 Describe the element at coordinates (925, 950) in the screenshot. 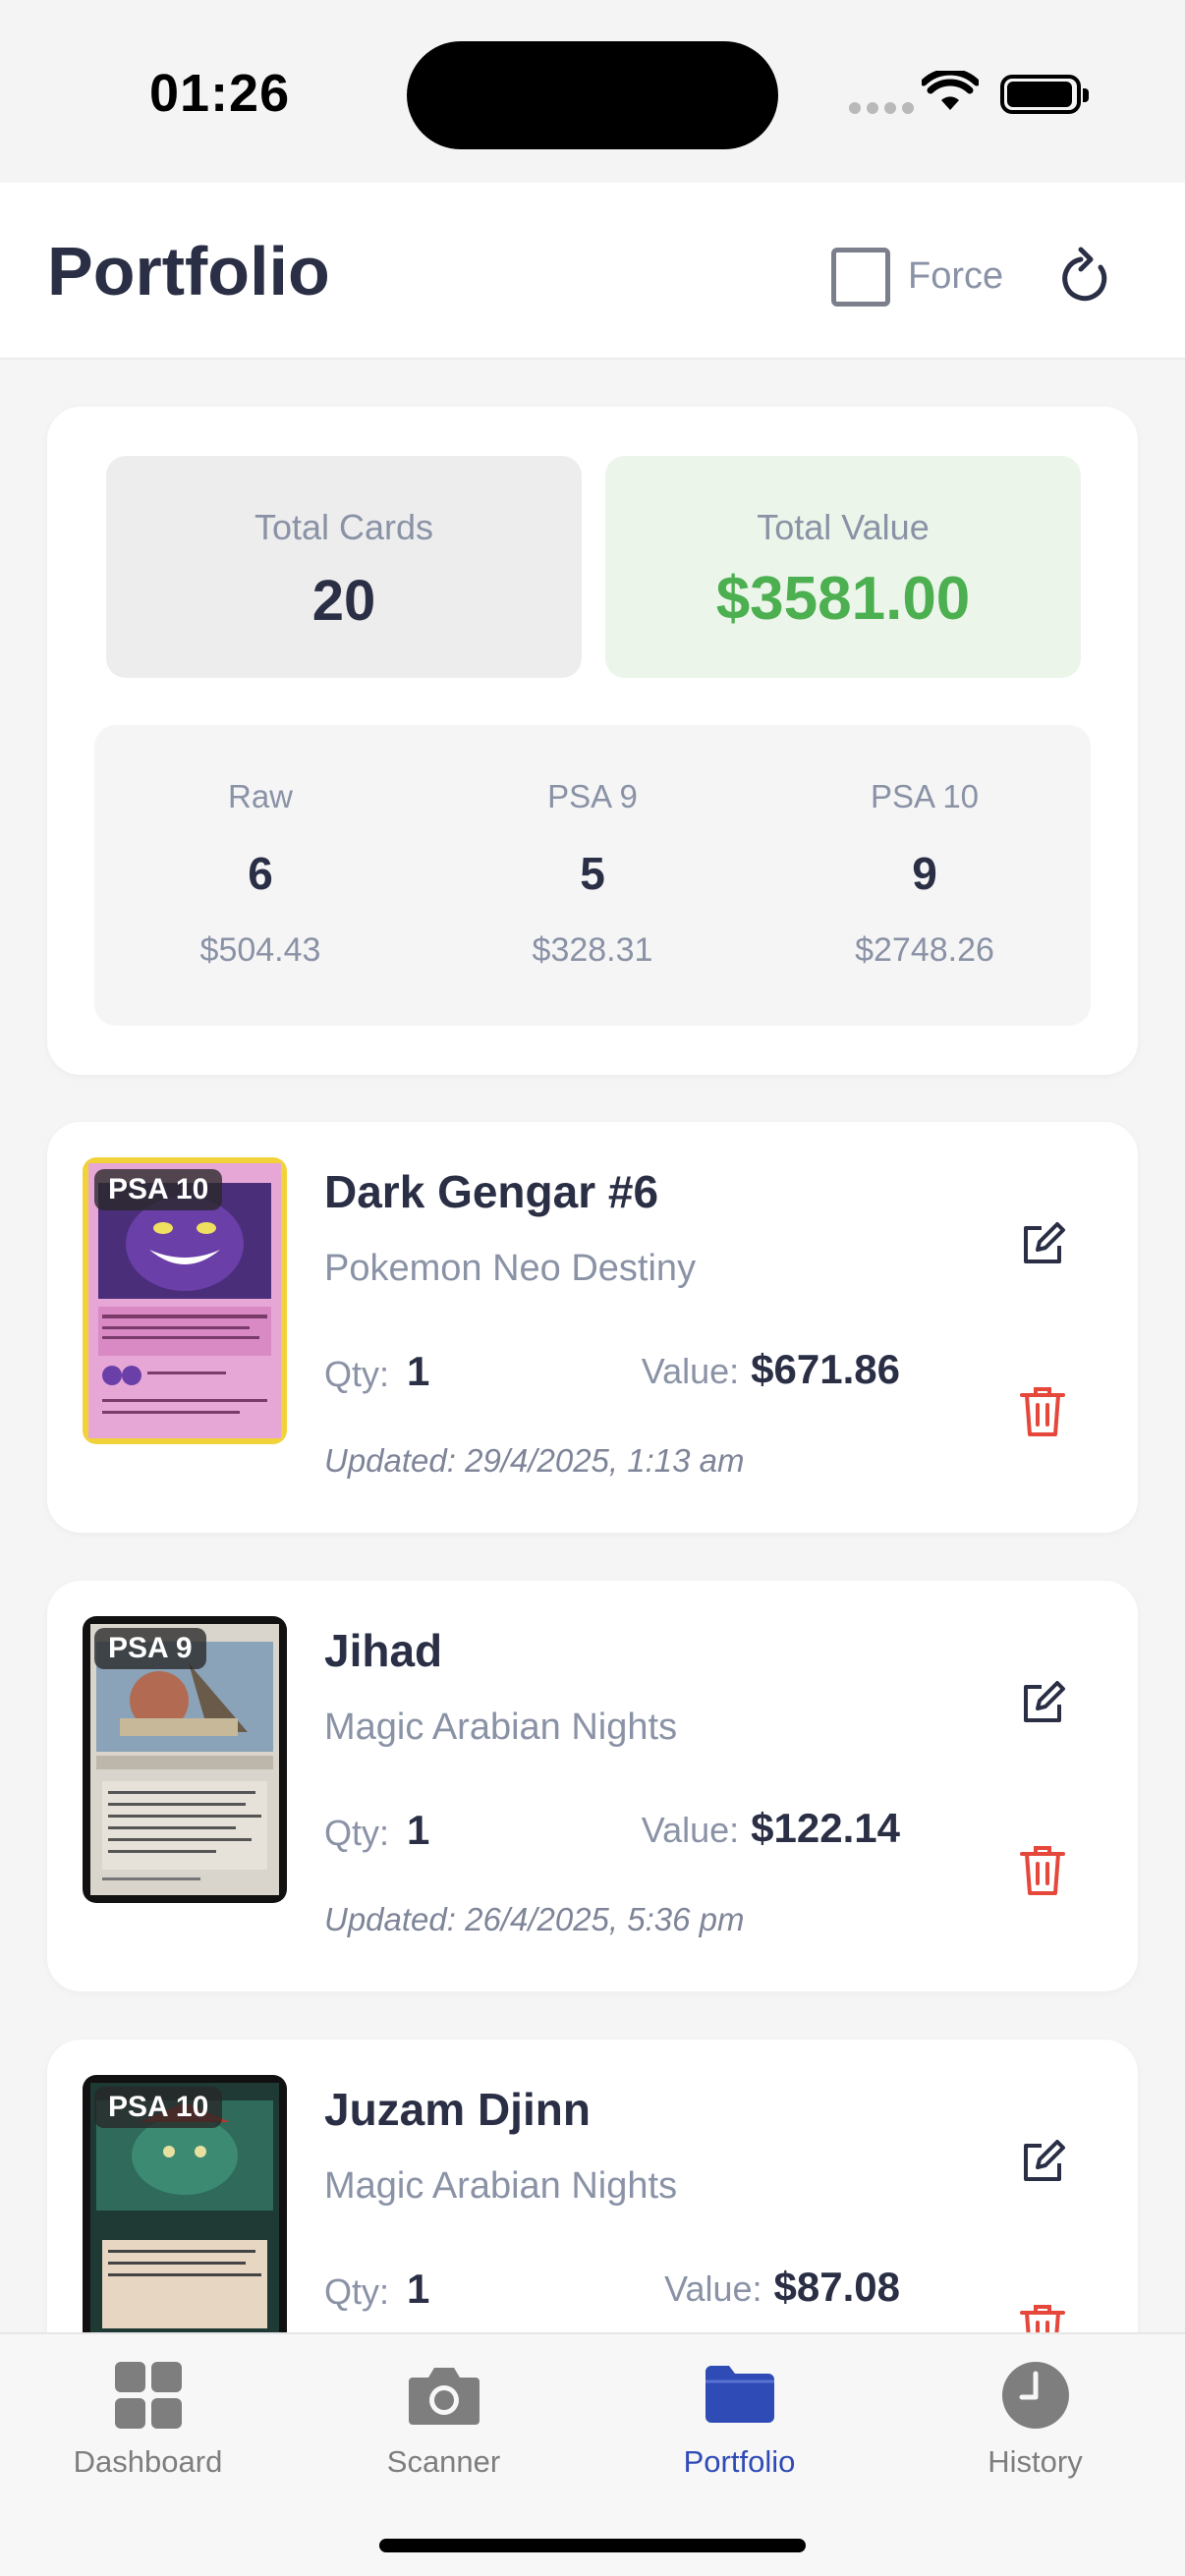

I see `breakdown-value: $2748.26` at that location.